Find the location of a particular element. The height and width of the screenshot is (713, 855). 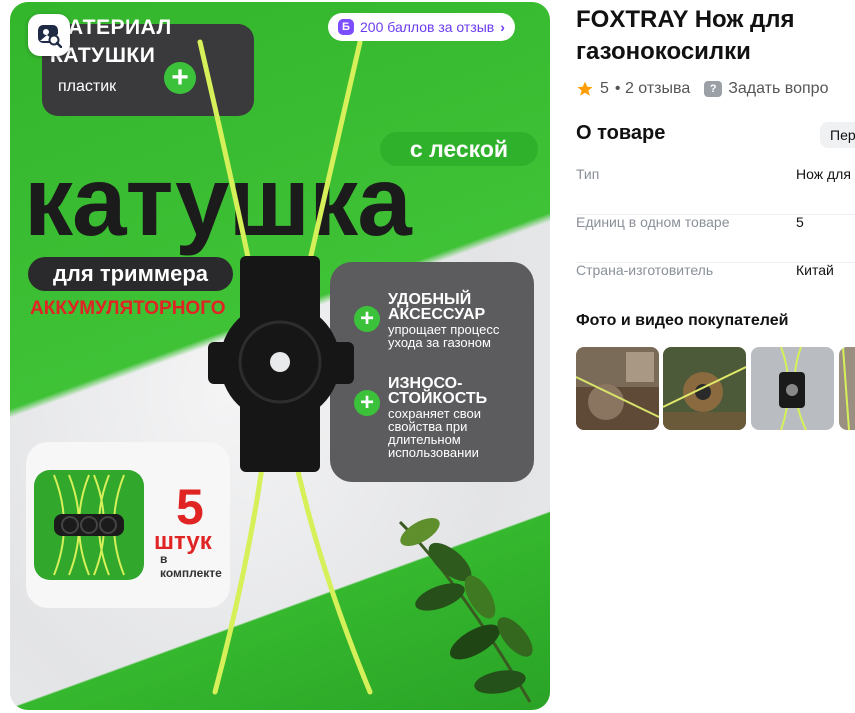

spec-value: Нож для is located at coordinates (823, 174).